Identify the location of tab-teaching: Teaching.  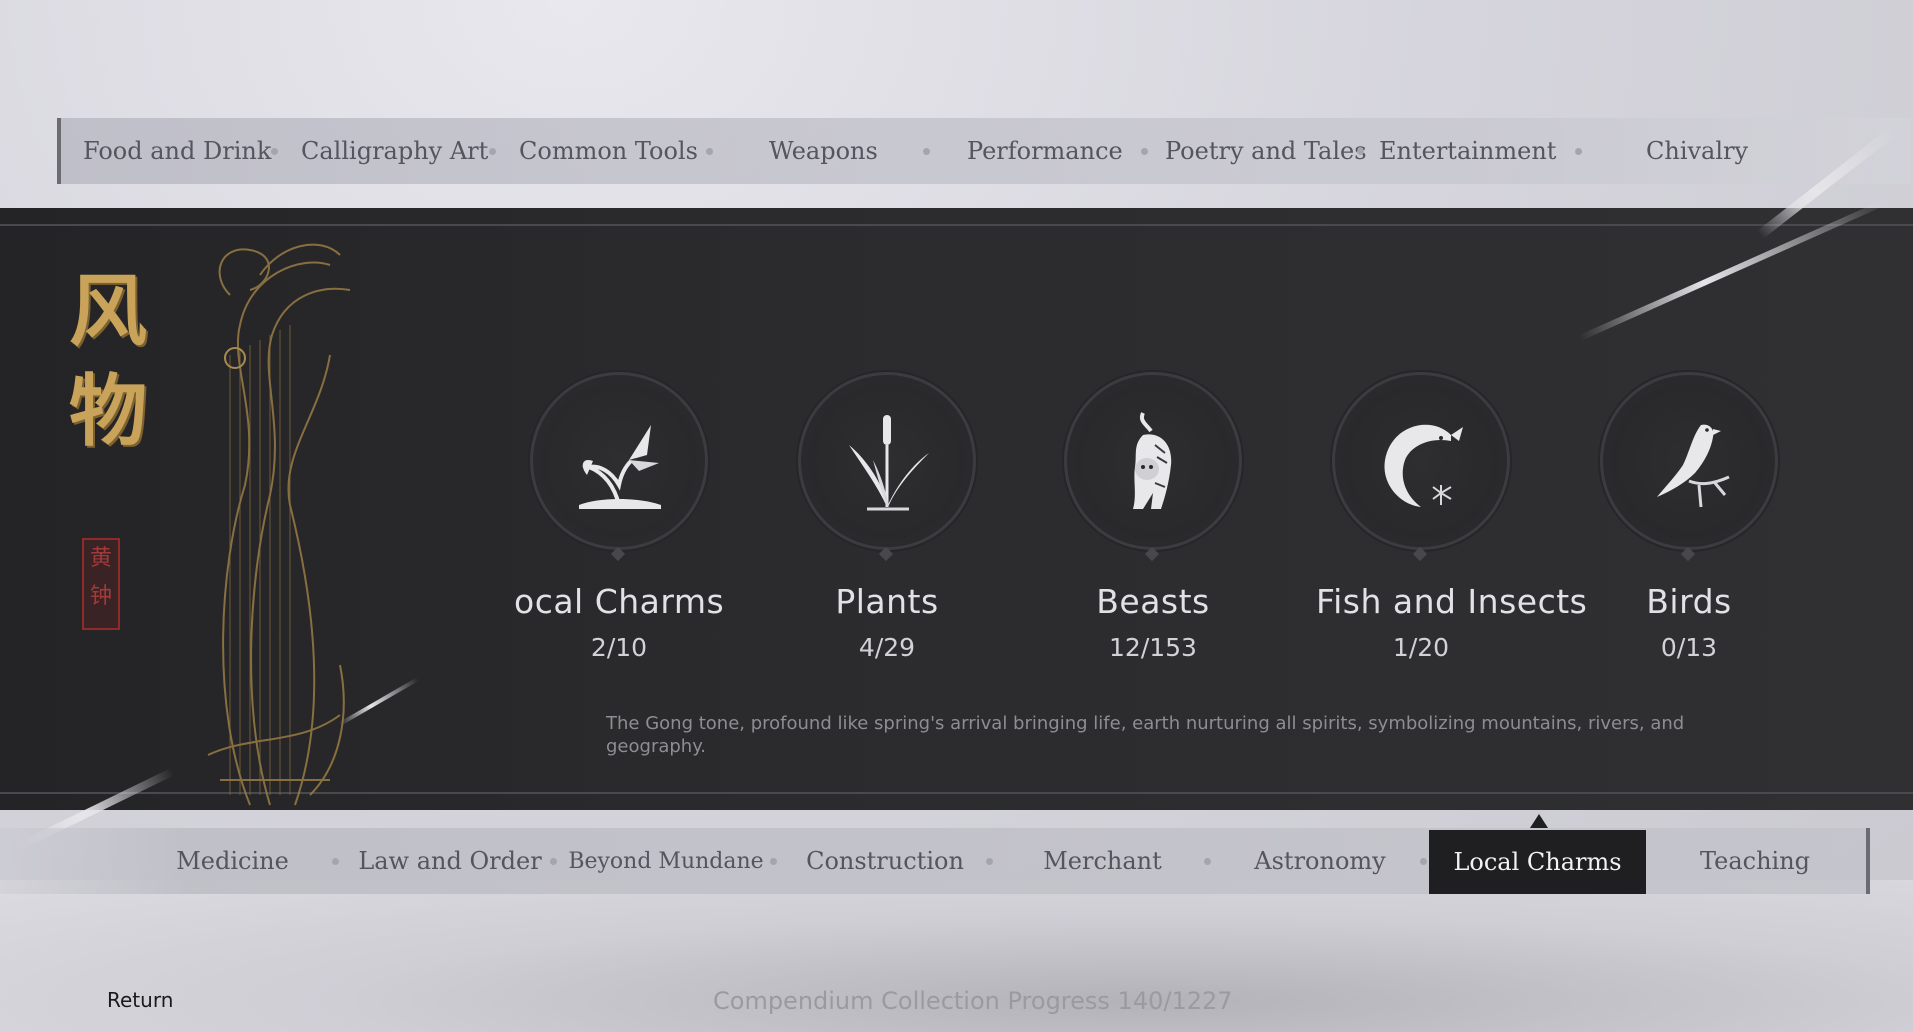
(1755, 861).